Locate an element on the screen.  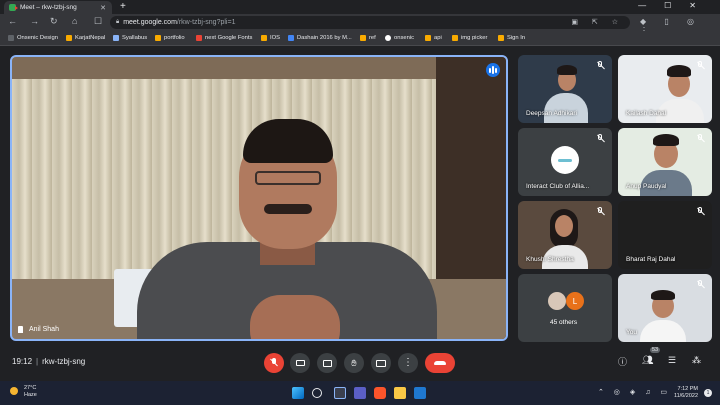
google-fonts-icon is located at coordinates (199, 38).